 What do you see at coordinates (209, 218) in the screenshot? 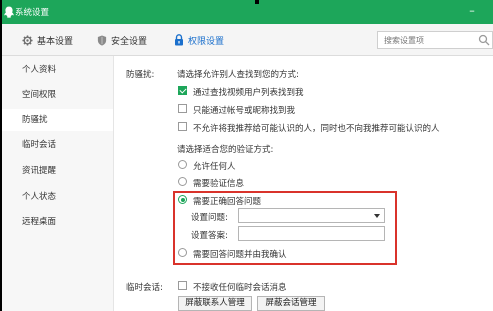
I see `question-field-label: 设置问题:` at bounding box center [209, 218].